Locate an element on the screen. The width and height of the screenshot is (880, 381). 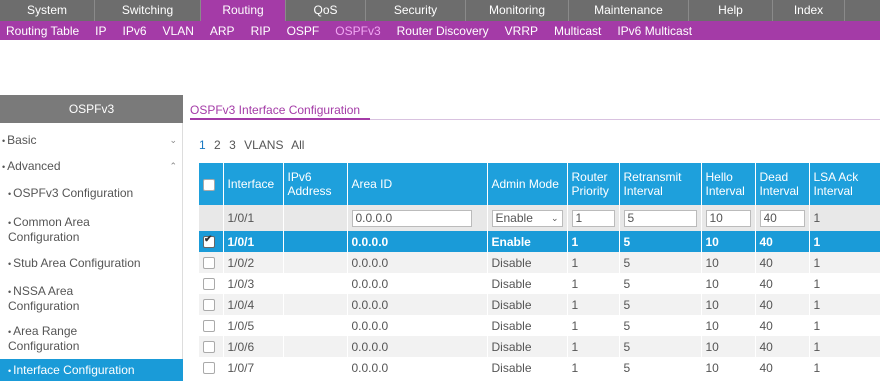
router-priority-input is located at coordinates (593, 218).